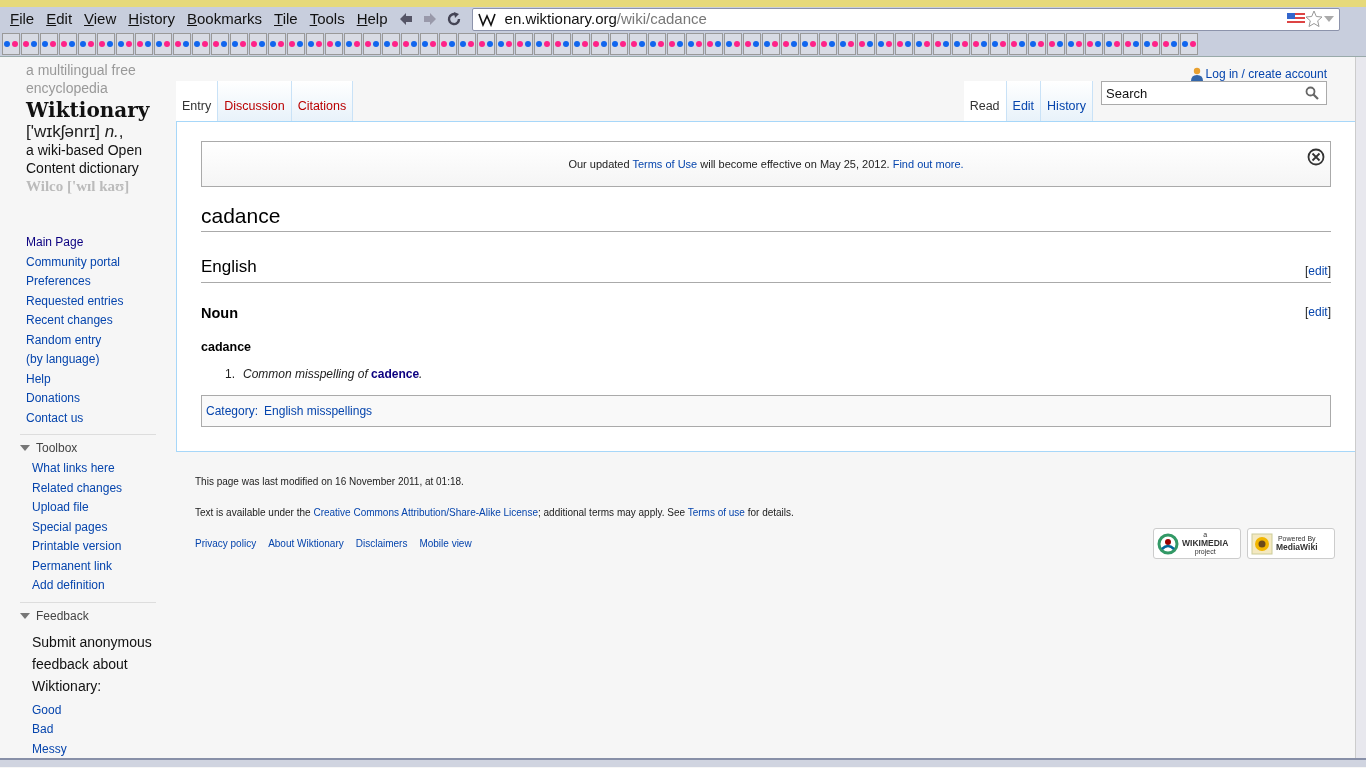 This screenshot has width=1366, height=768. Describe the element at coordinates (232, 411) in the screenshot. I see `category-label: Category:` at that location.